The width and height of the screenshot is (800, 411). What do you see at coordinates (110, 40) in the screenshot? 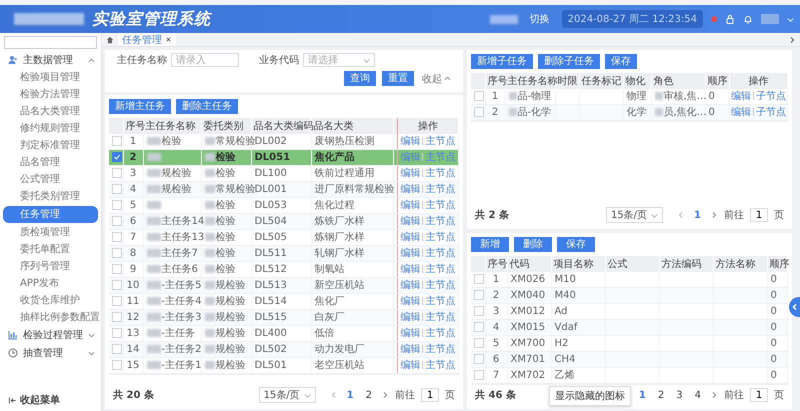
I see `home-icon` at bounding box center [110, 40].